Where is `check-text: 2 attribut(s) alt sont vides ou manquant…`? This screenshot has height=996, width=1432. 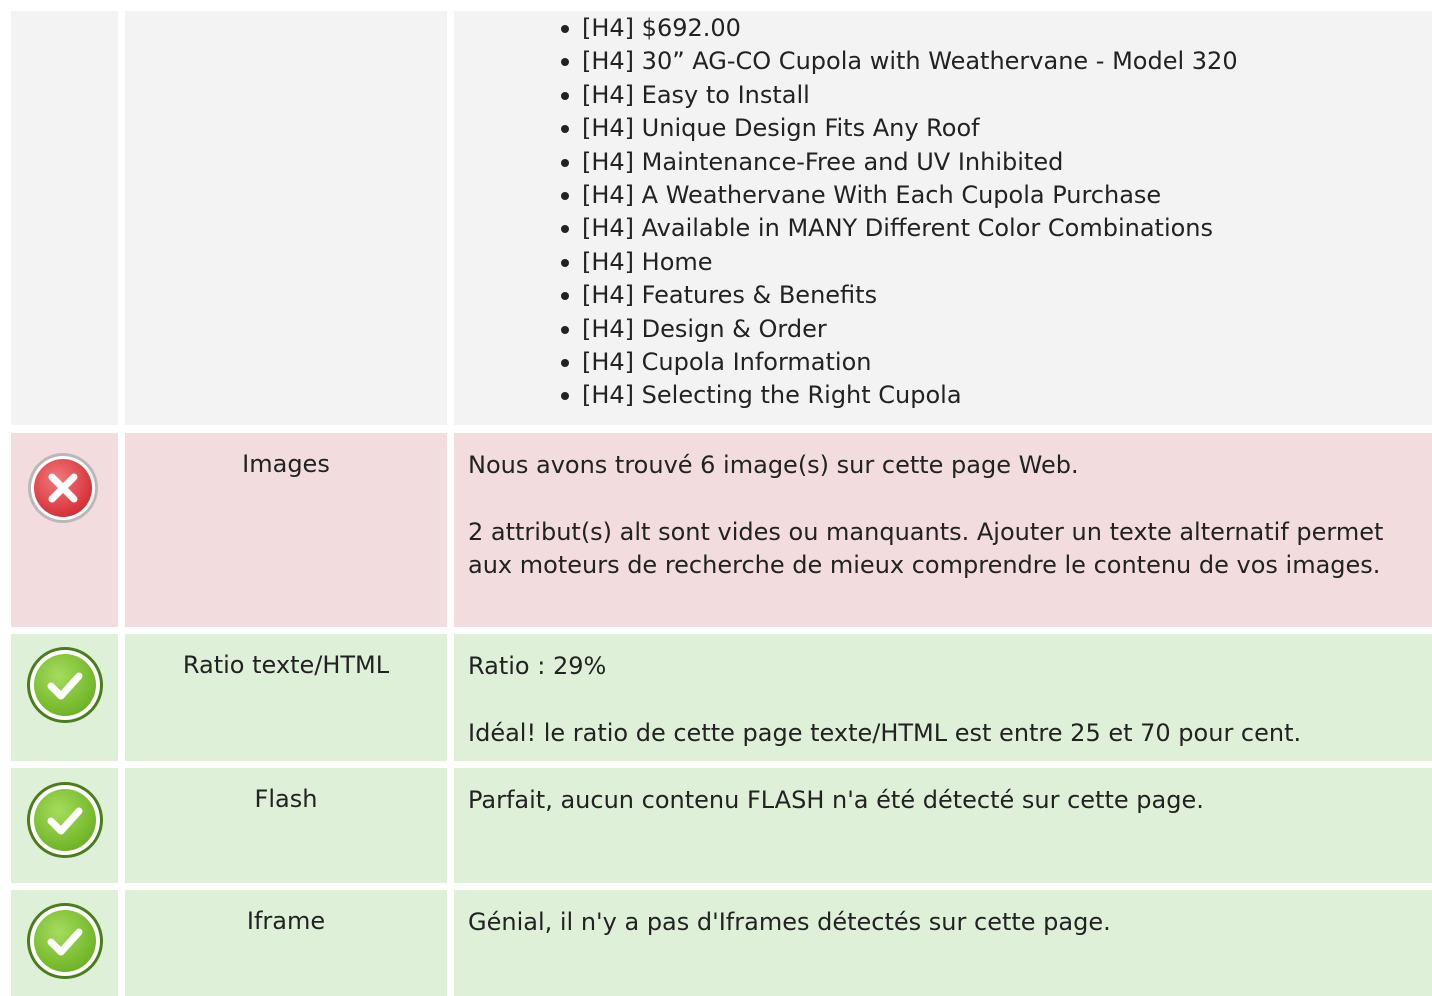 check-text: 2 attribut(s) alt sont vides ou manquant… is located at coordinates (926, 548).